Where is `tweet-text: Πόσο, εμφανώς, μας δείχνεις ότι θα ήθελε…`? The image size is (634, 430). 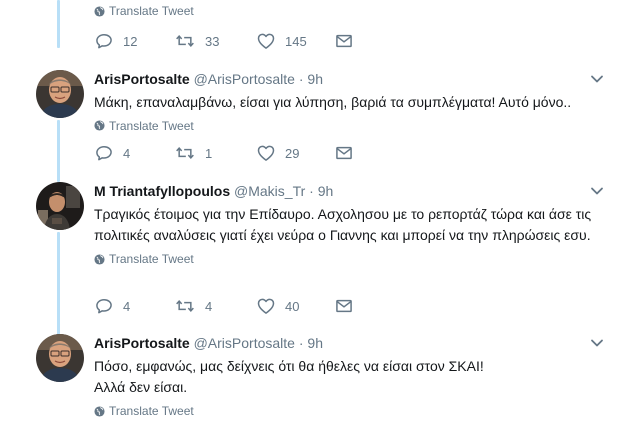
tweet-text: Πόσο, εμφανώς, μας δείχνεις ότι θα ήθελε… is located at coordinates (349, 376).